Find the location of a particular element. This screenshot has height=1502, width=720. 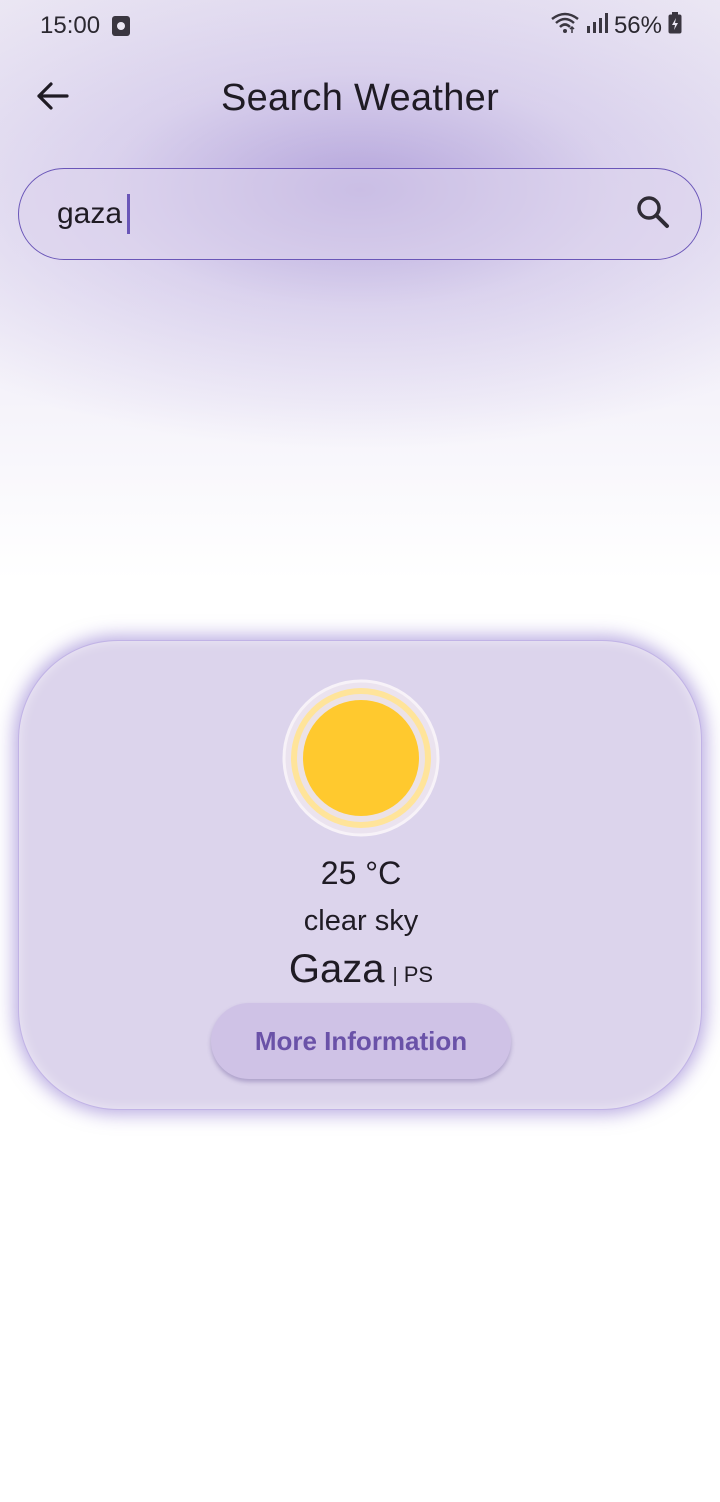

status-right: 56% is located at coordinates (616, 26).